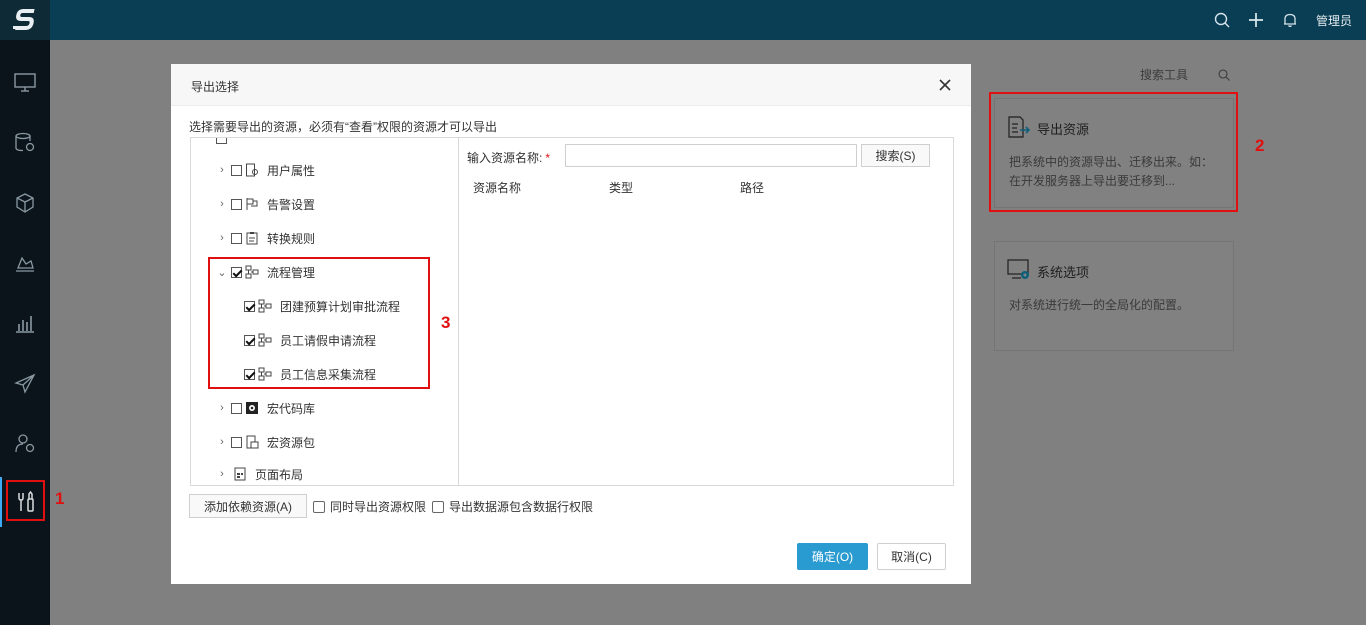  Describe the element at coordinates (1290, 20) in the screenshot. I see `bell-icon` at that location.